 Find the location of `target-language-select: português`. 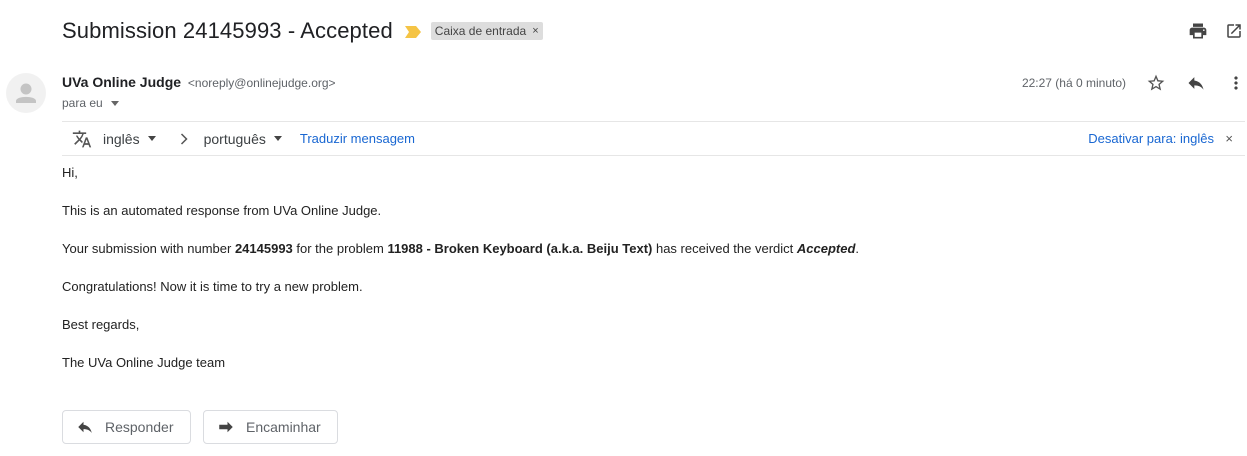

target-language-select: português is located at coordinates (243, 139).